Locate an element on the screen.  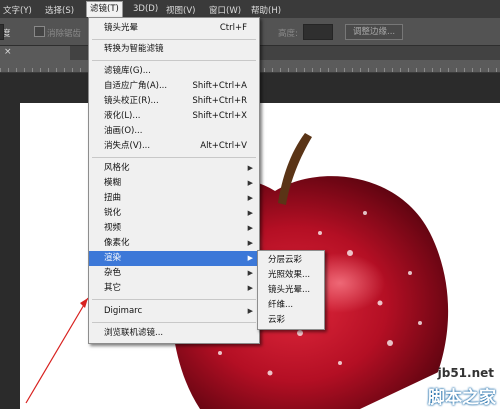
antialias-checkbox is located at coordinates (39, 31).